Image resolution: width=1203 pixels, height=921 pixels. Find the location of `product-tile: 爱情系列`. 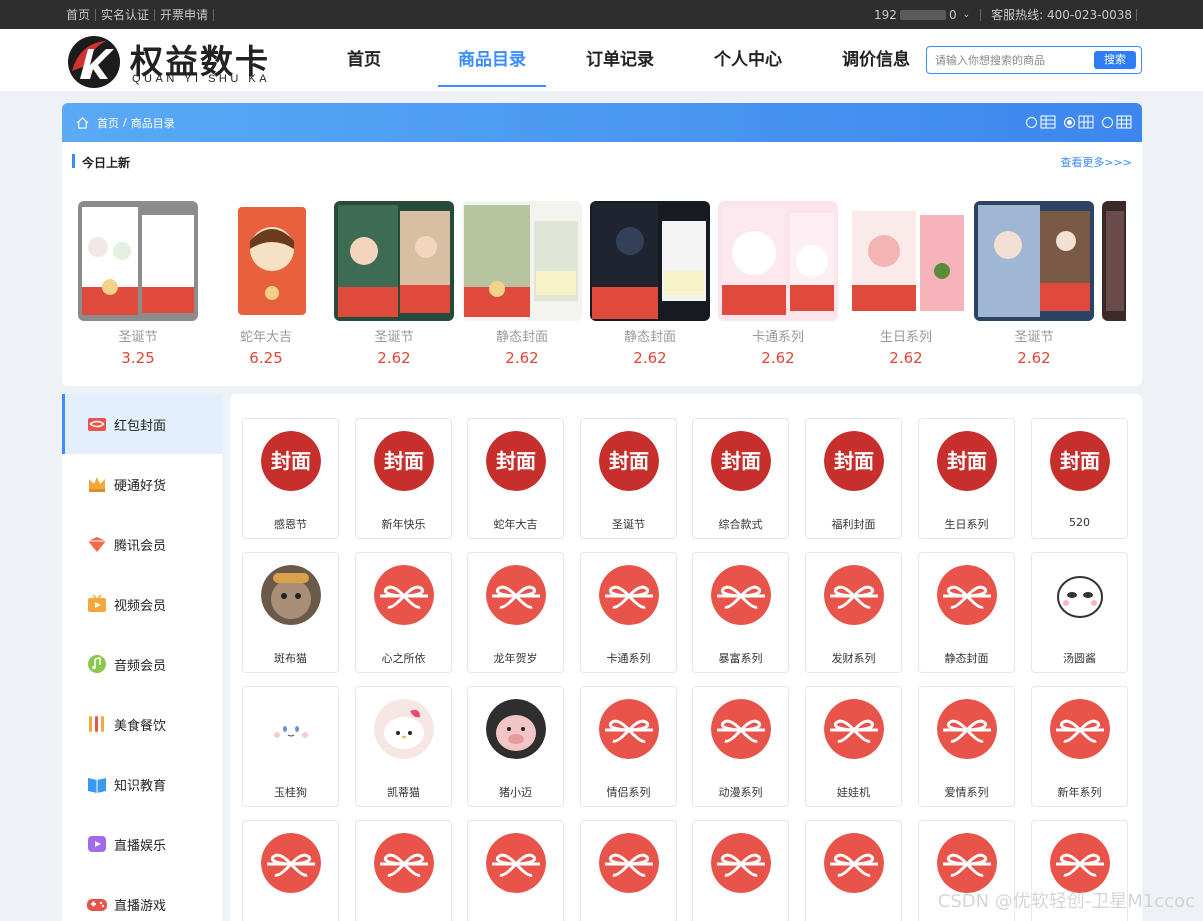

product-tile: 爱情系列 is located at coordinates (966, 746).